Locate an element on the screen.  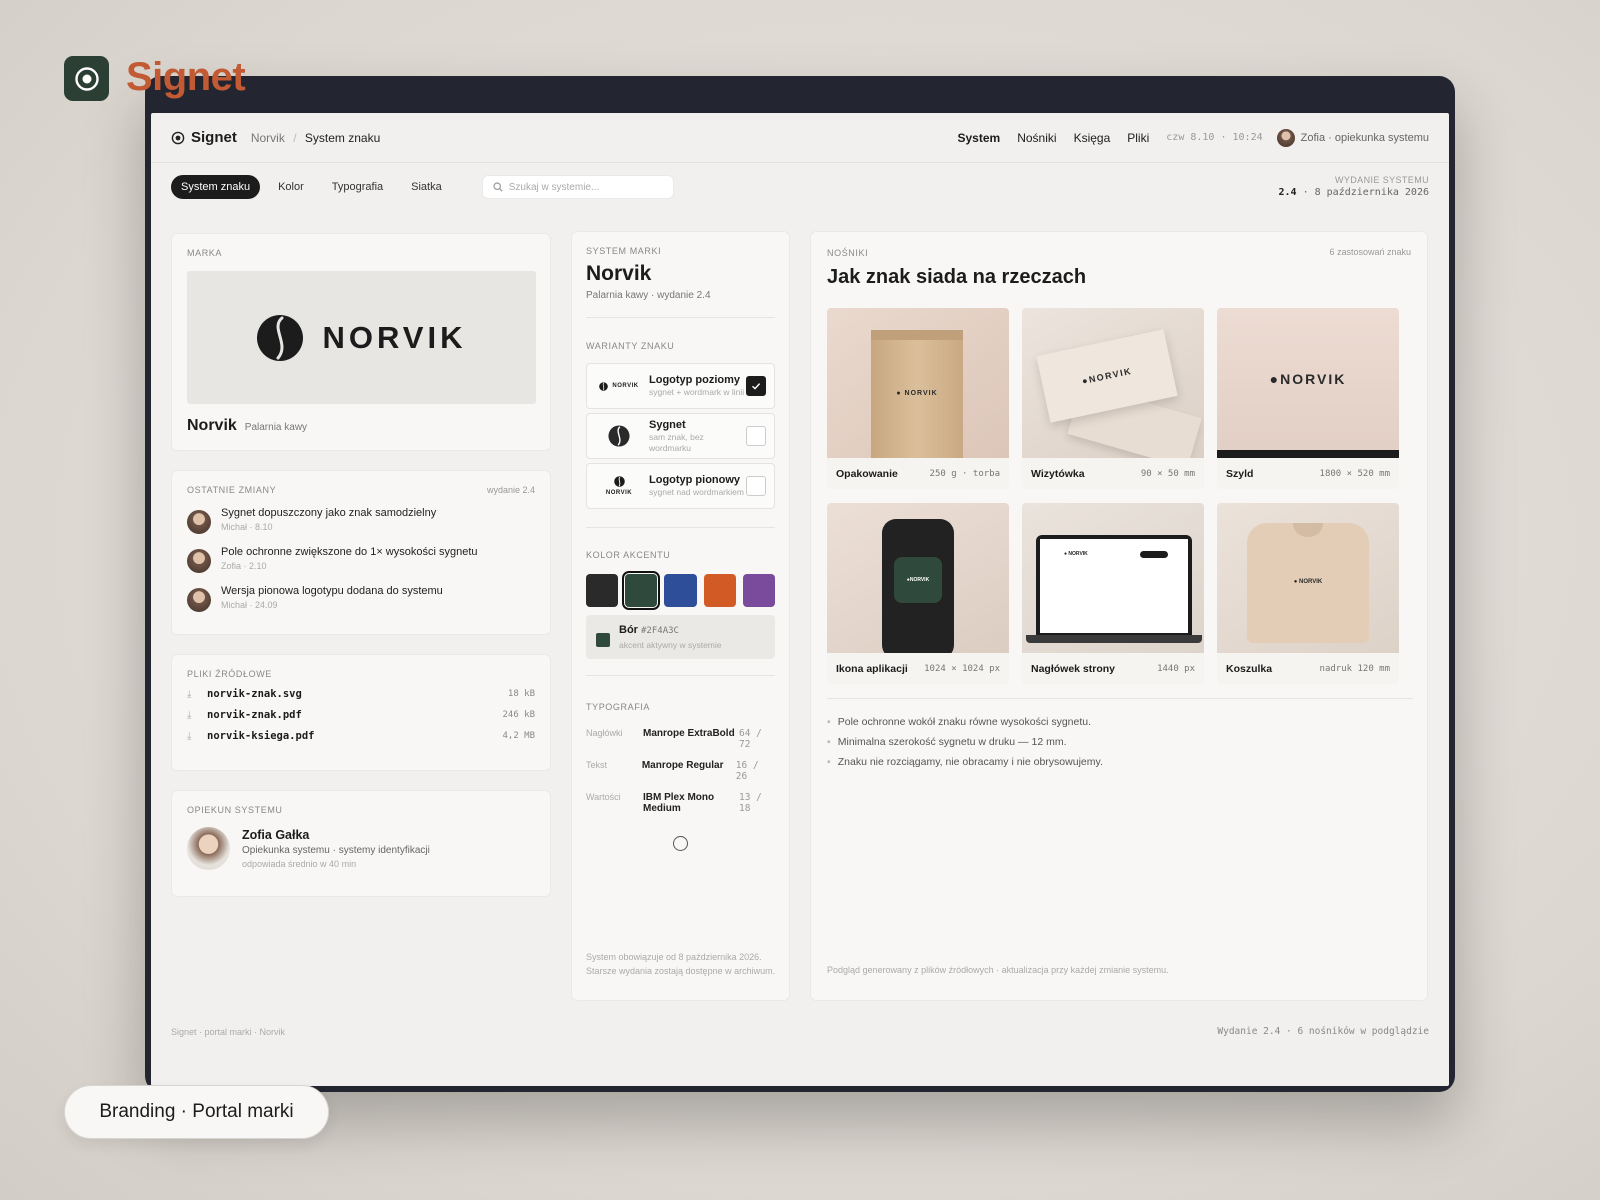
typo-row: Wartości IBM Plex Mono Medium 13 / 18 is located at coordinates (680, 803).